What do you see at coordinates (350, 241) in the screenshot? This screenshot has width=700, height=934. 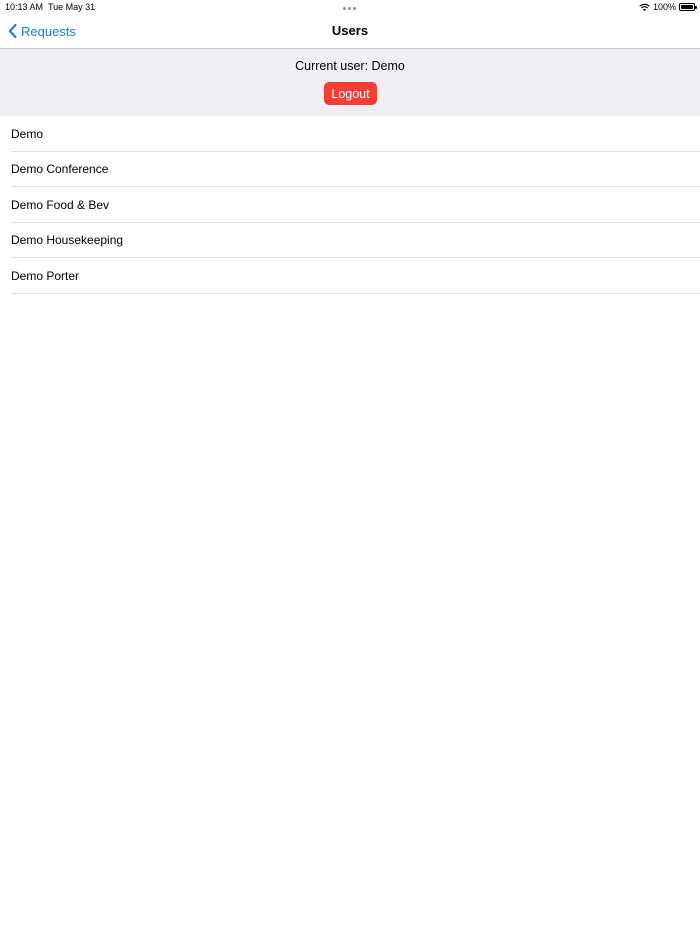 I see `list-item: Demo Housekeeping` at bounding box center [350, 241].